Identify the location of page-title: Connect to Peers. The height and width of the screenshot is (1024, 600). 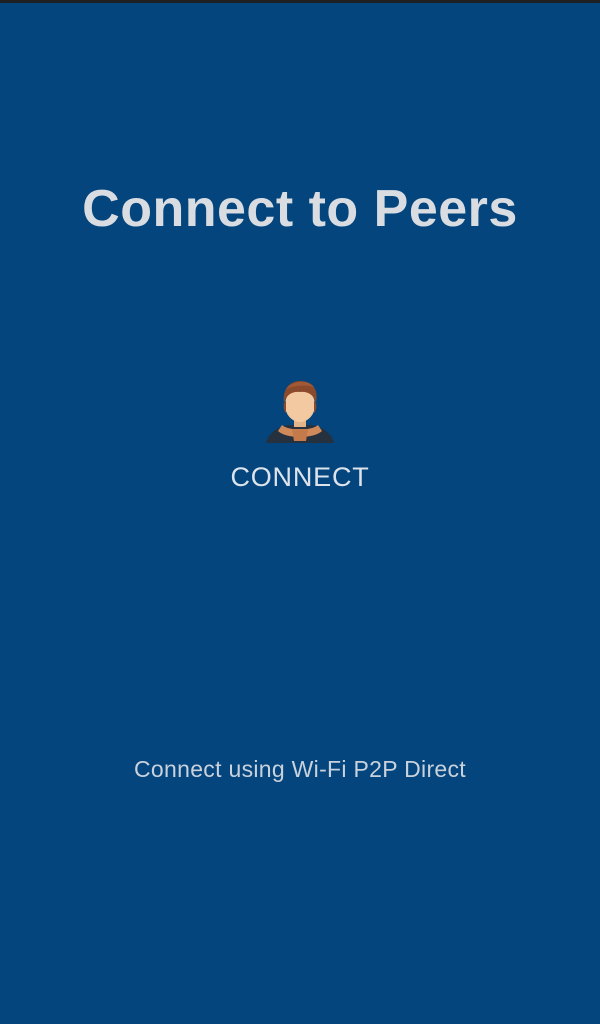
(300, 209).